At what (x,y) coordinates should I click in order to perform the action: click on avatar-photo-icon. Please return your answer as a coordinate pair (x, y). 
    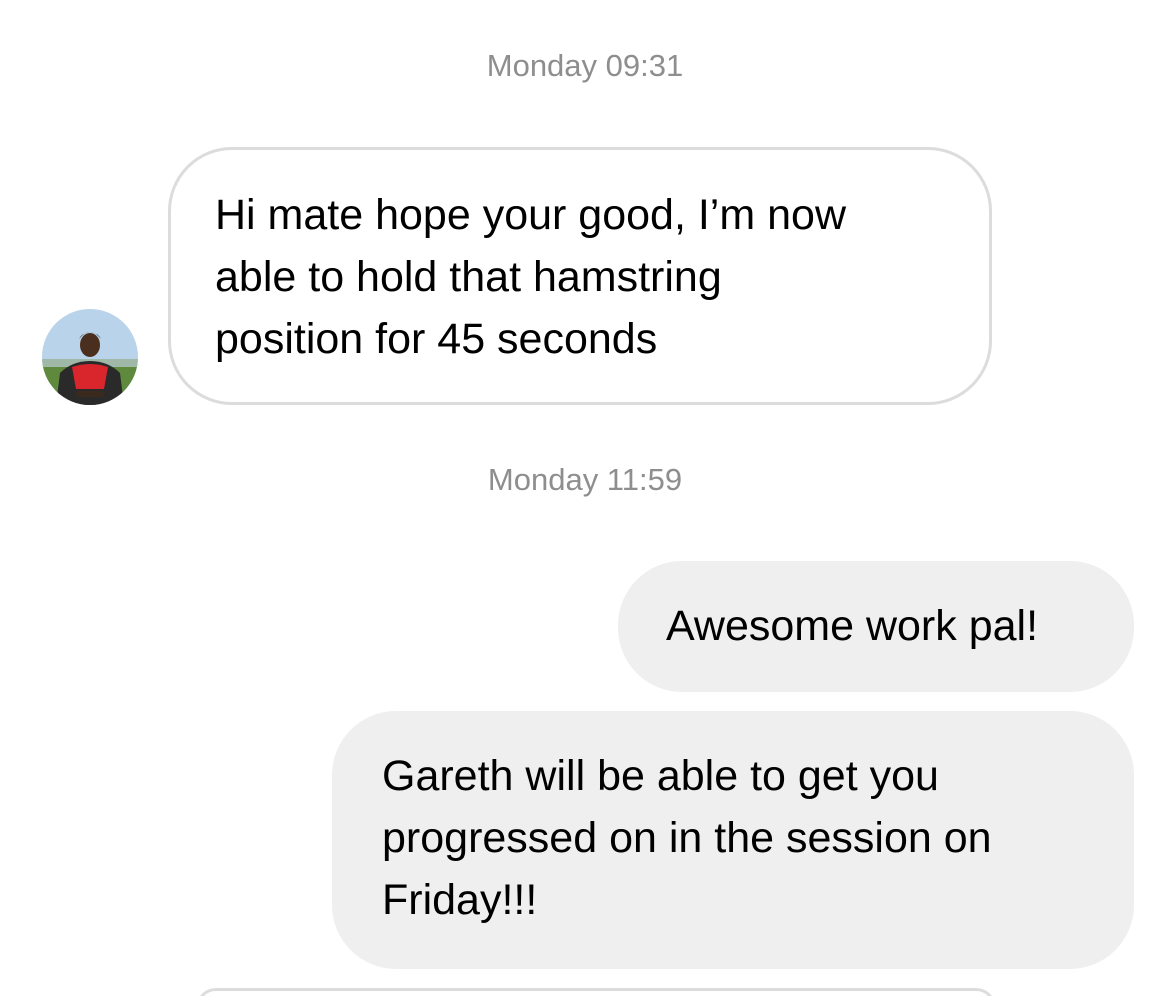
    Looking at the image, I should click on (90, 357).